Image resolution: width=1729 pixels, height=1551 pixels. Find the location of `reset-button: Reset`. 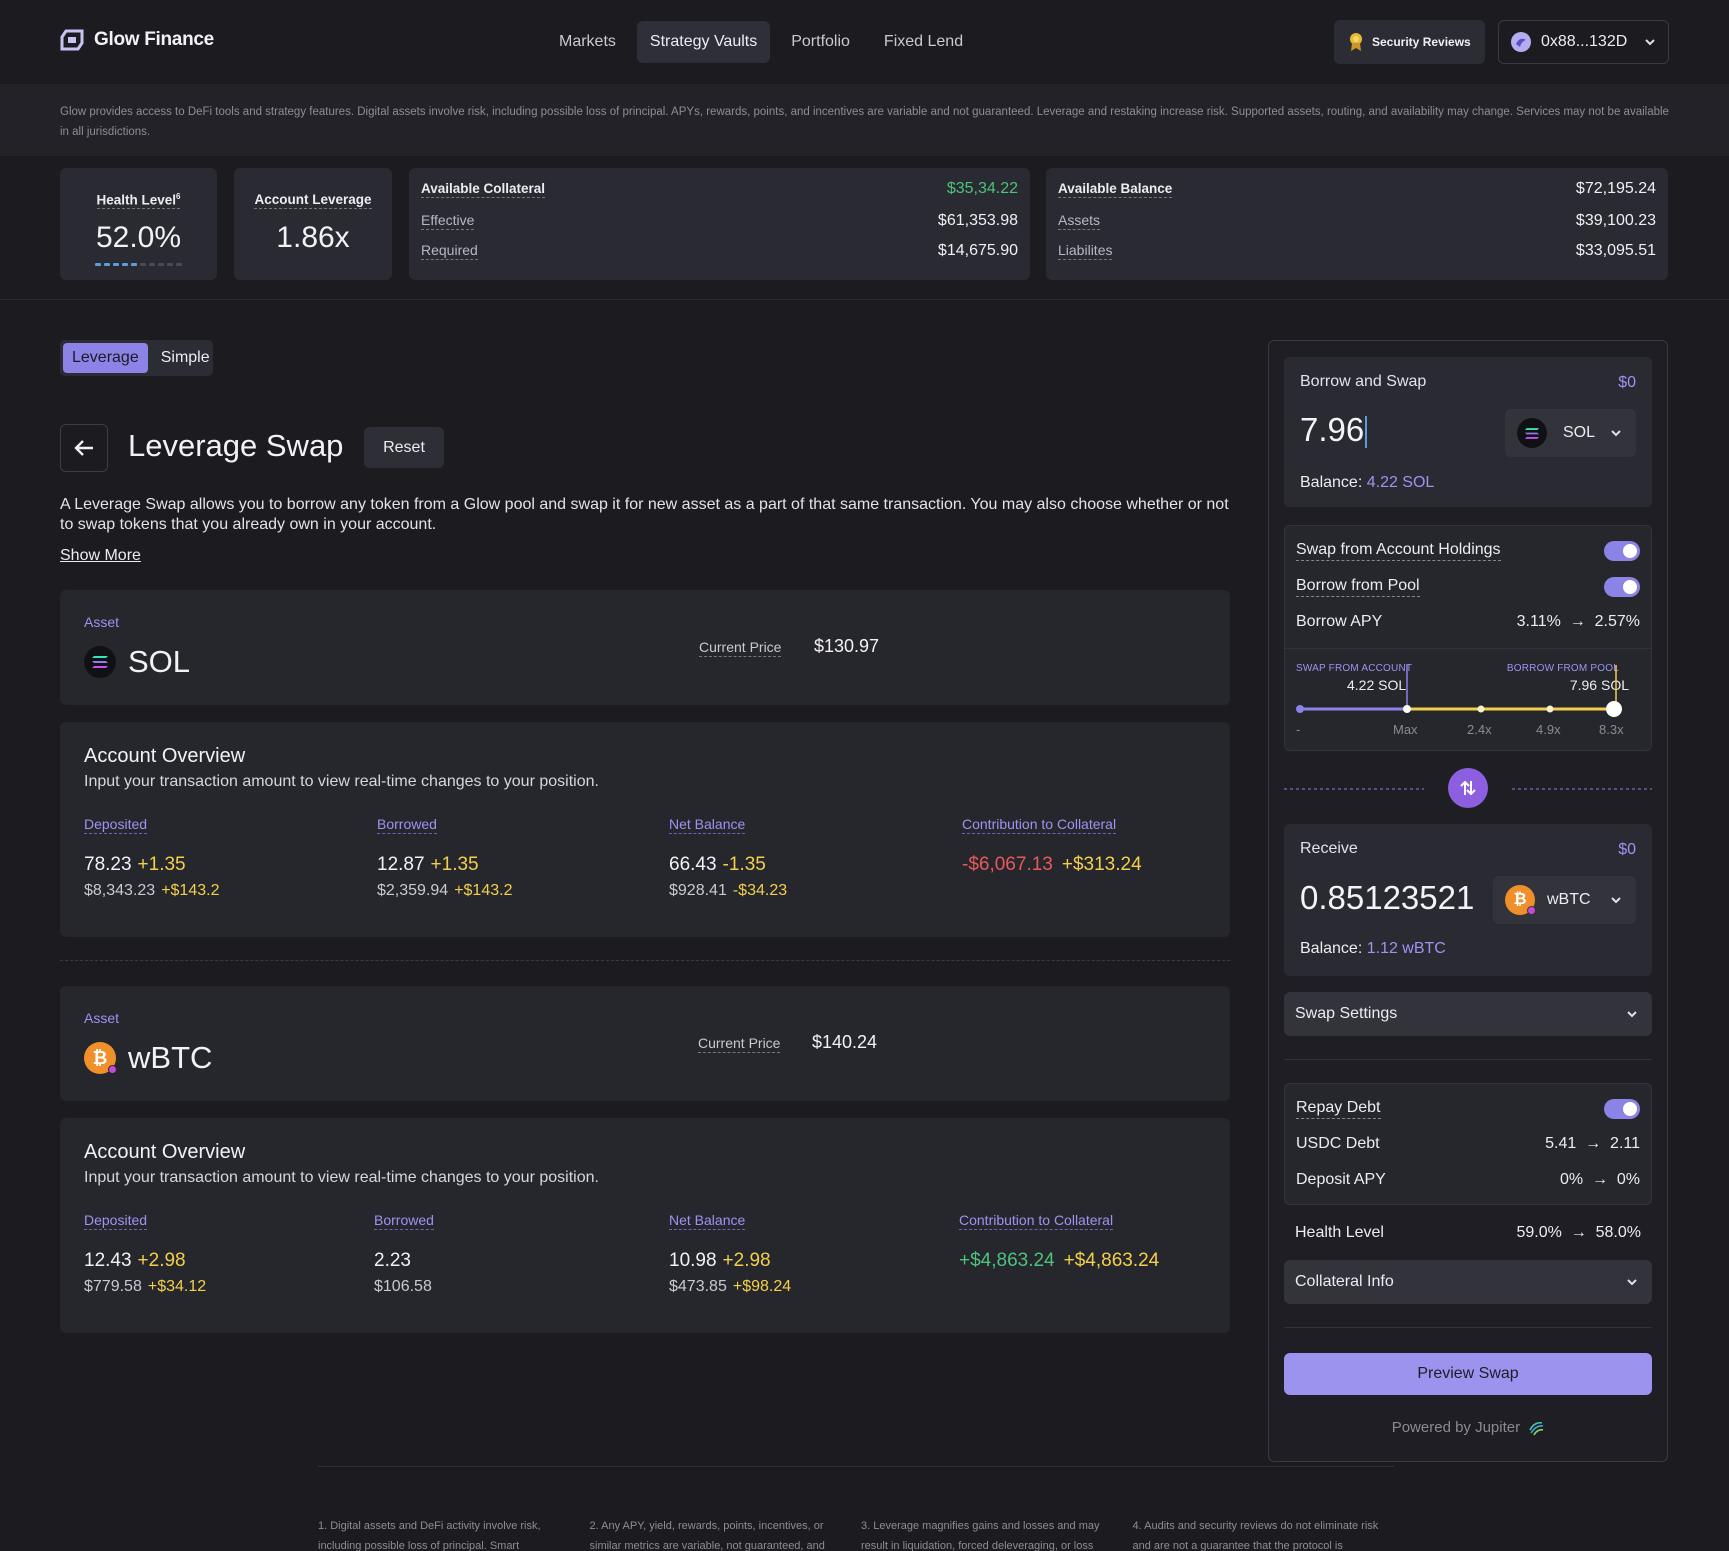

reset-button: Reset is located at coordinates (404, 447).